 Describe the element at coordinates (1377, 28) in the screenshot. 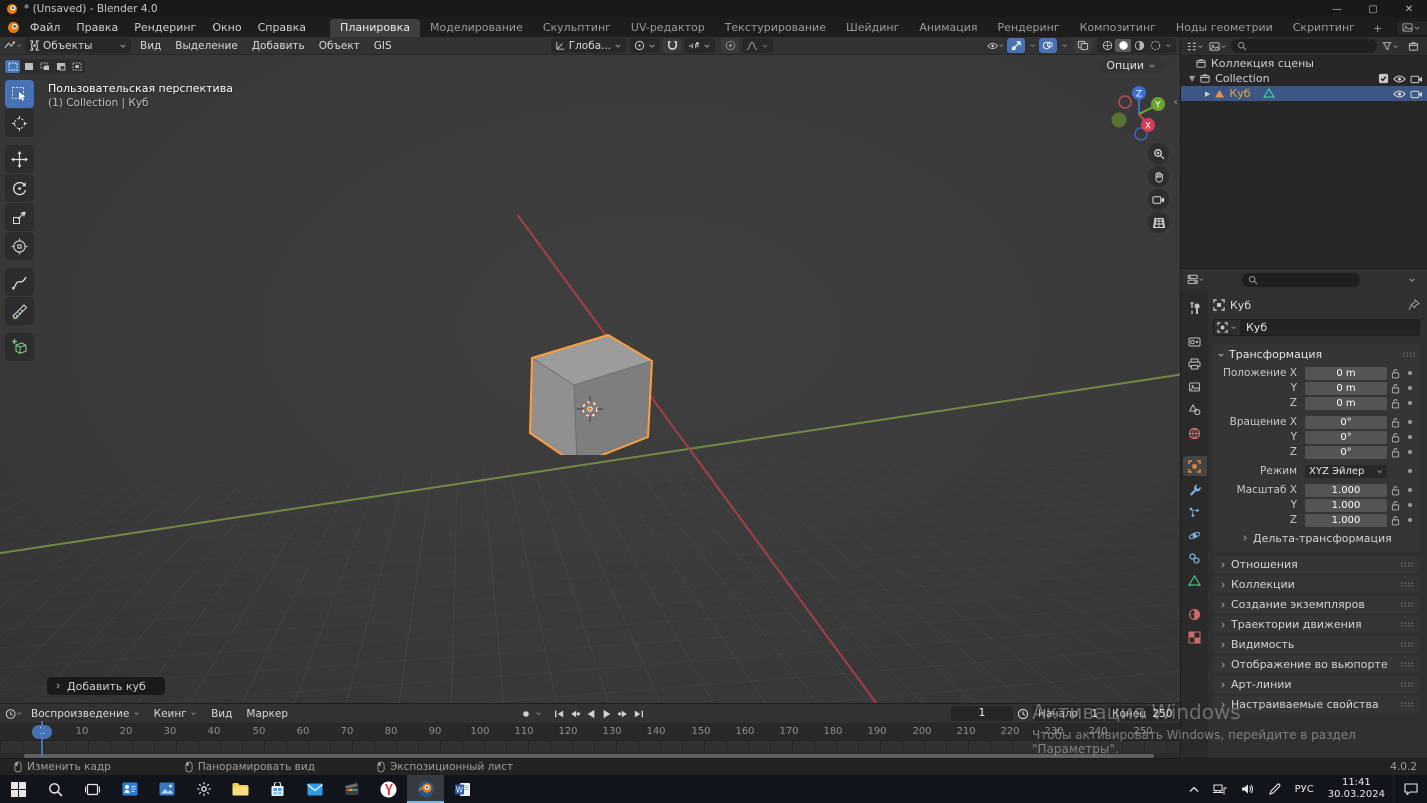

I see `add-workspace-button: +` at that location.